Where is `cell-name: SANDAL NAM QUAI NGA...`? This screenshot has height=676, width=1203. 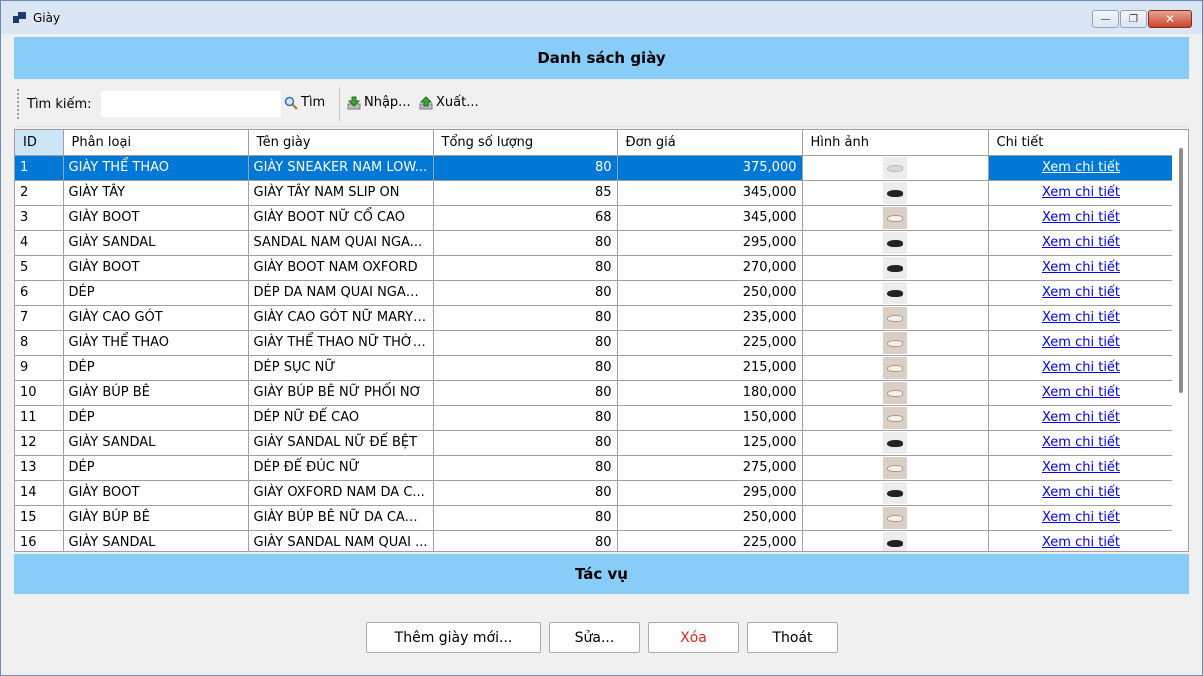 cell-name: SANDAL NAM QUAI NGA... is located at coordinates (341, 243).